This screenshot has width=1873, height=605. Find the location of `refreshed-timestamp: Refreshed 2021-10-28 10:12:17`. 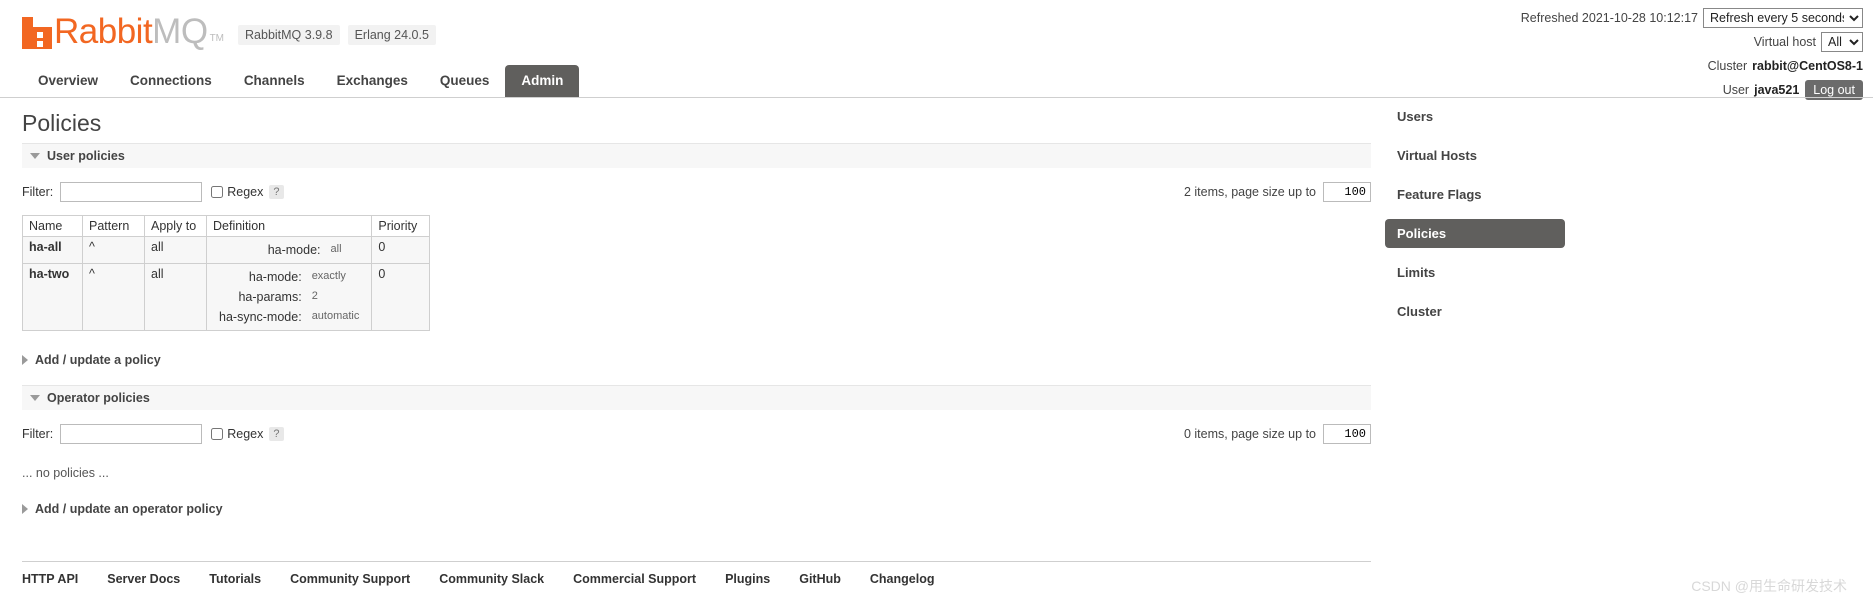

refreshed-timestamp: Refreshed 2021-10-28 10:12:17 is located at coordinates (1609, 18).